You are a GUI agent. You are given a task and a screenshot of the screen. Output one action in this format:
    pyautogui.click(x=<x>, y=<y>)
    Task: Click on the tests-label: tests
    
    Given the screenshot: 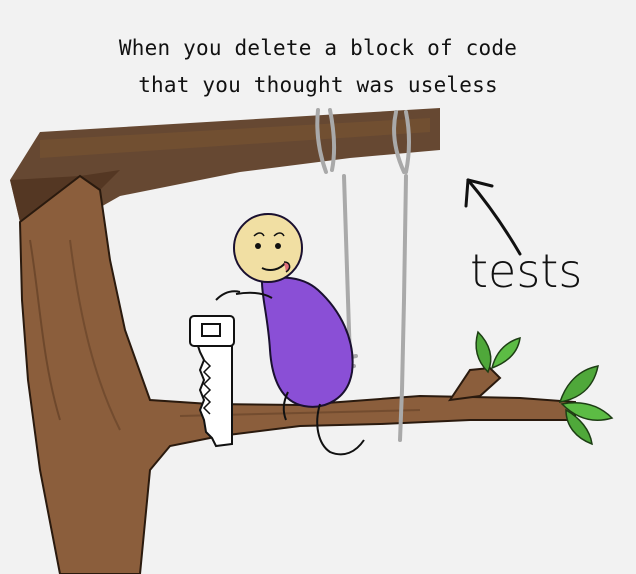 What is the action you would take?
    pyautogui.click(x=526, y=271)
    